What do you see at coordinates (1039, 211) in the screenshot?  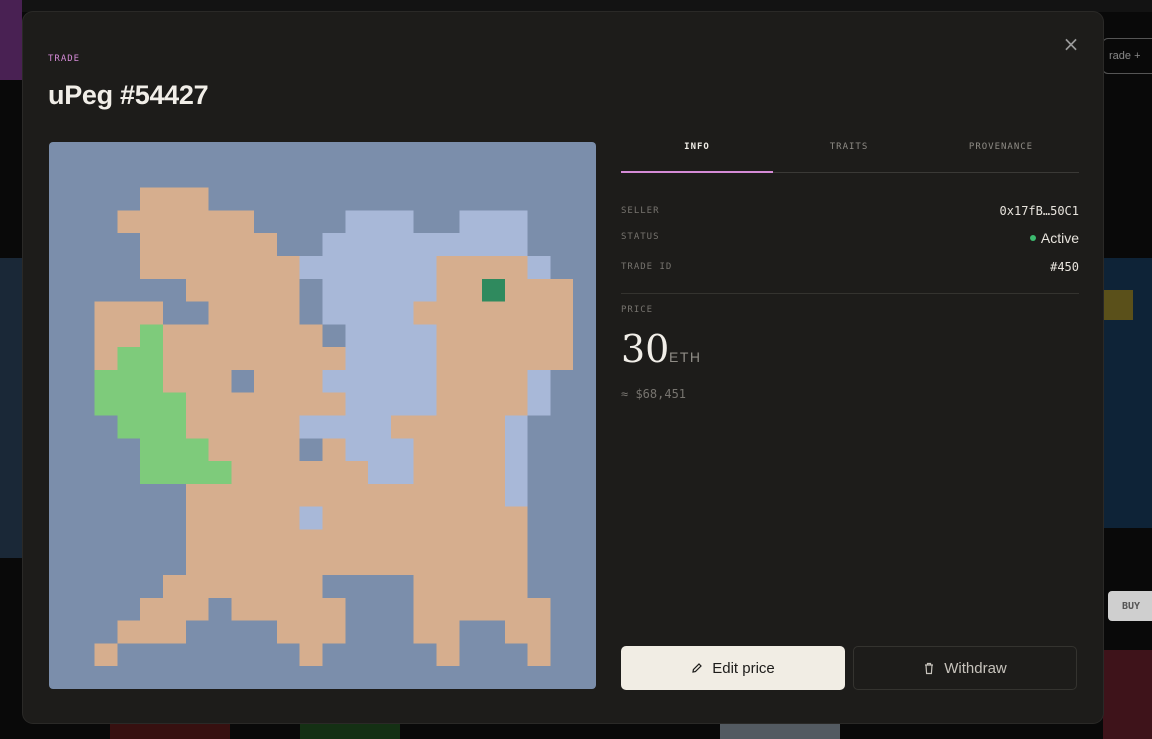 I see `seller-value: 0x17fB…50C1` at bounding box center [1039, 211].